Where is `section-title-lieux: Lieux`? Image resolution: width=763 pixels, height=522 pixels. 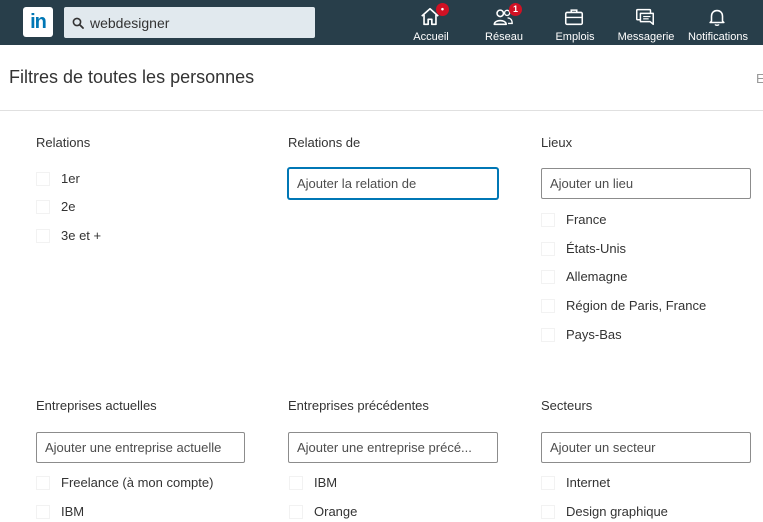 section-title-lieux: Lieux is located at coordinates (557, 142).